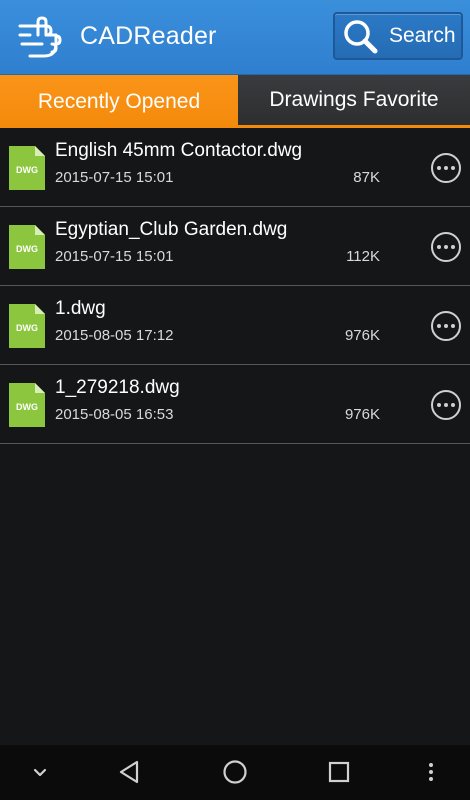 Image resolution: width=470 pixels, height=800 pixels. I want to click on system-nav-bar, so click(235, 772).